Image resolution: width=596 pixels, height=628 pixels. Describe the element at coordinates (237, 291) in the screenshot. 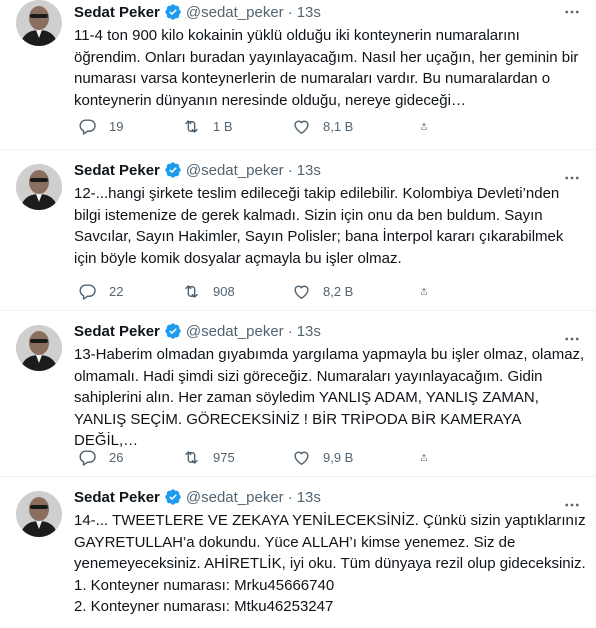

I see `retweet-button: 908` at that location.